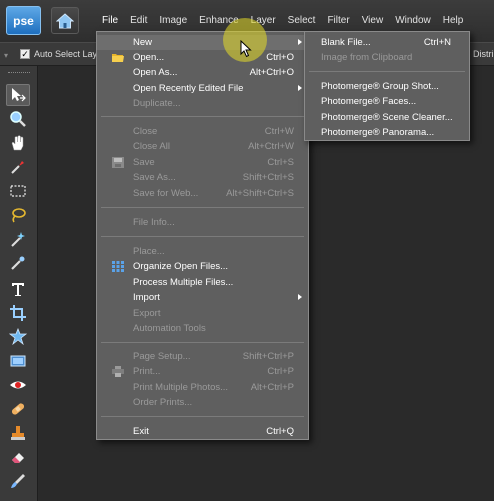  What do you see at coordinates (202, 88) in the screenshot?
I see `file-menu-open-recent: Open Recently Edited File` at bounding box center [202, 88].